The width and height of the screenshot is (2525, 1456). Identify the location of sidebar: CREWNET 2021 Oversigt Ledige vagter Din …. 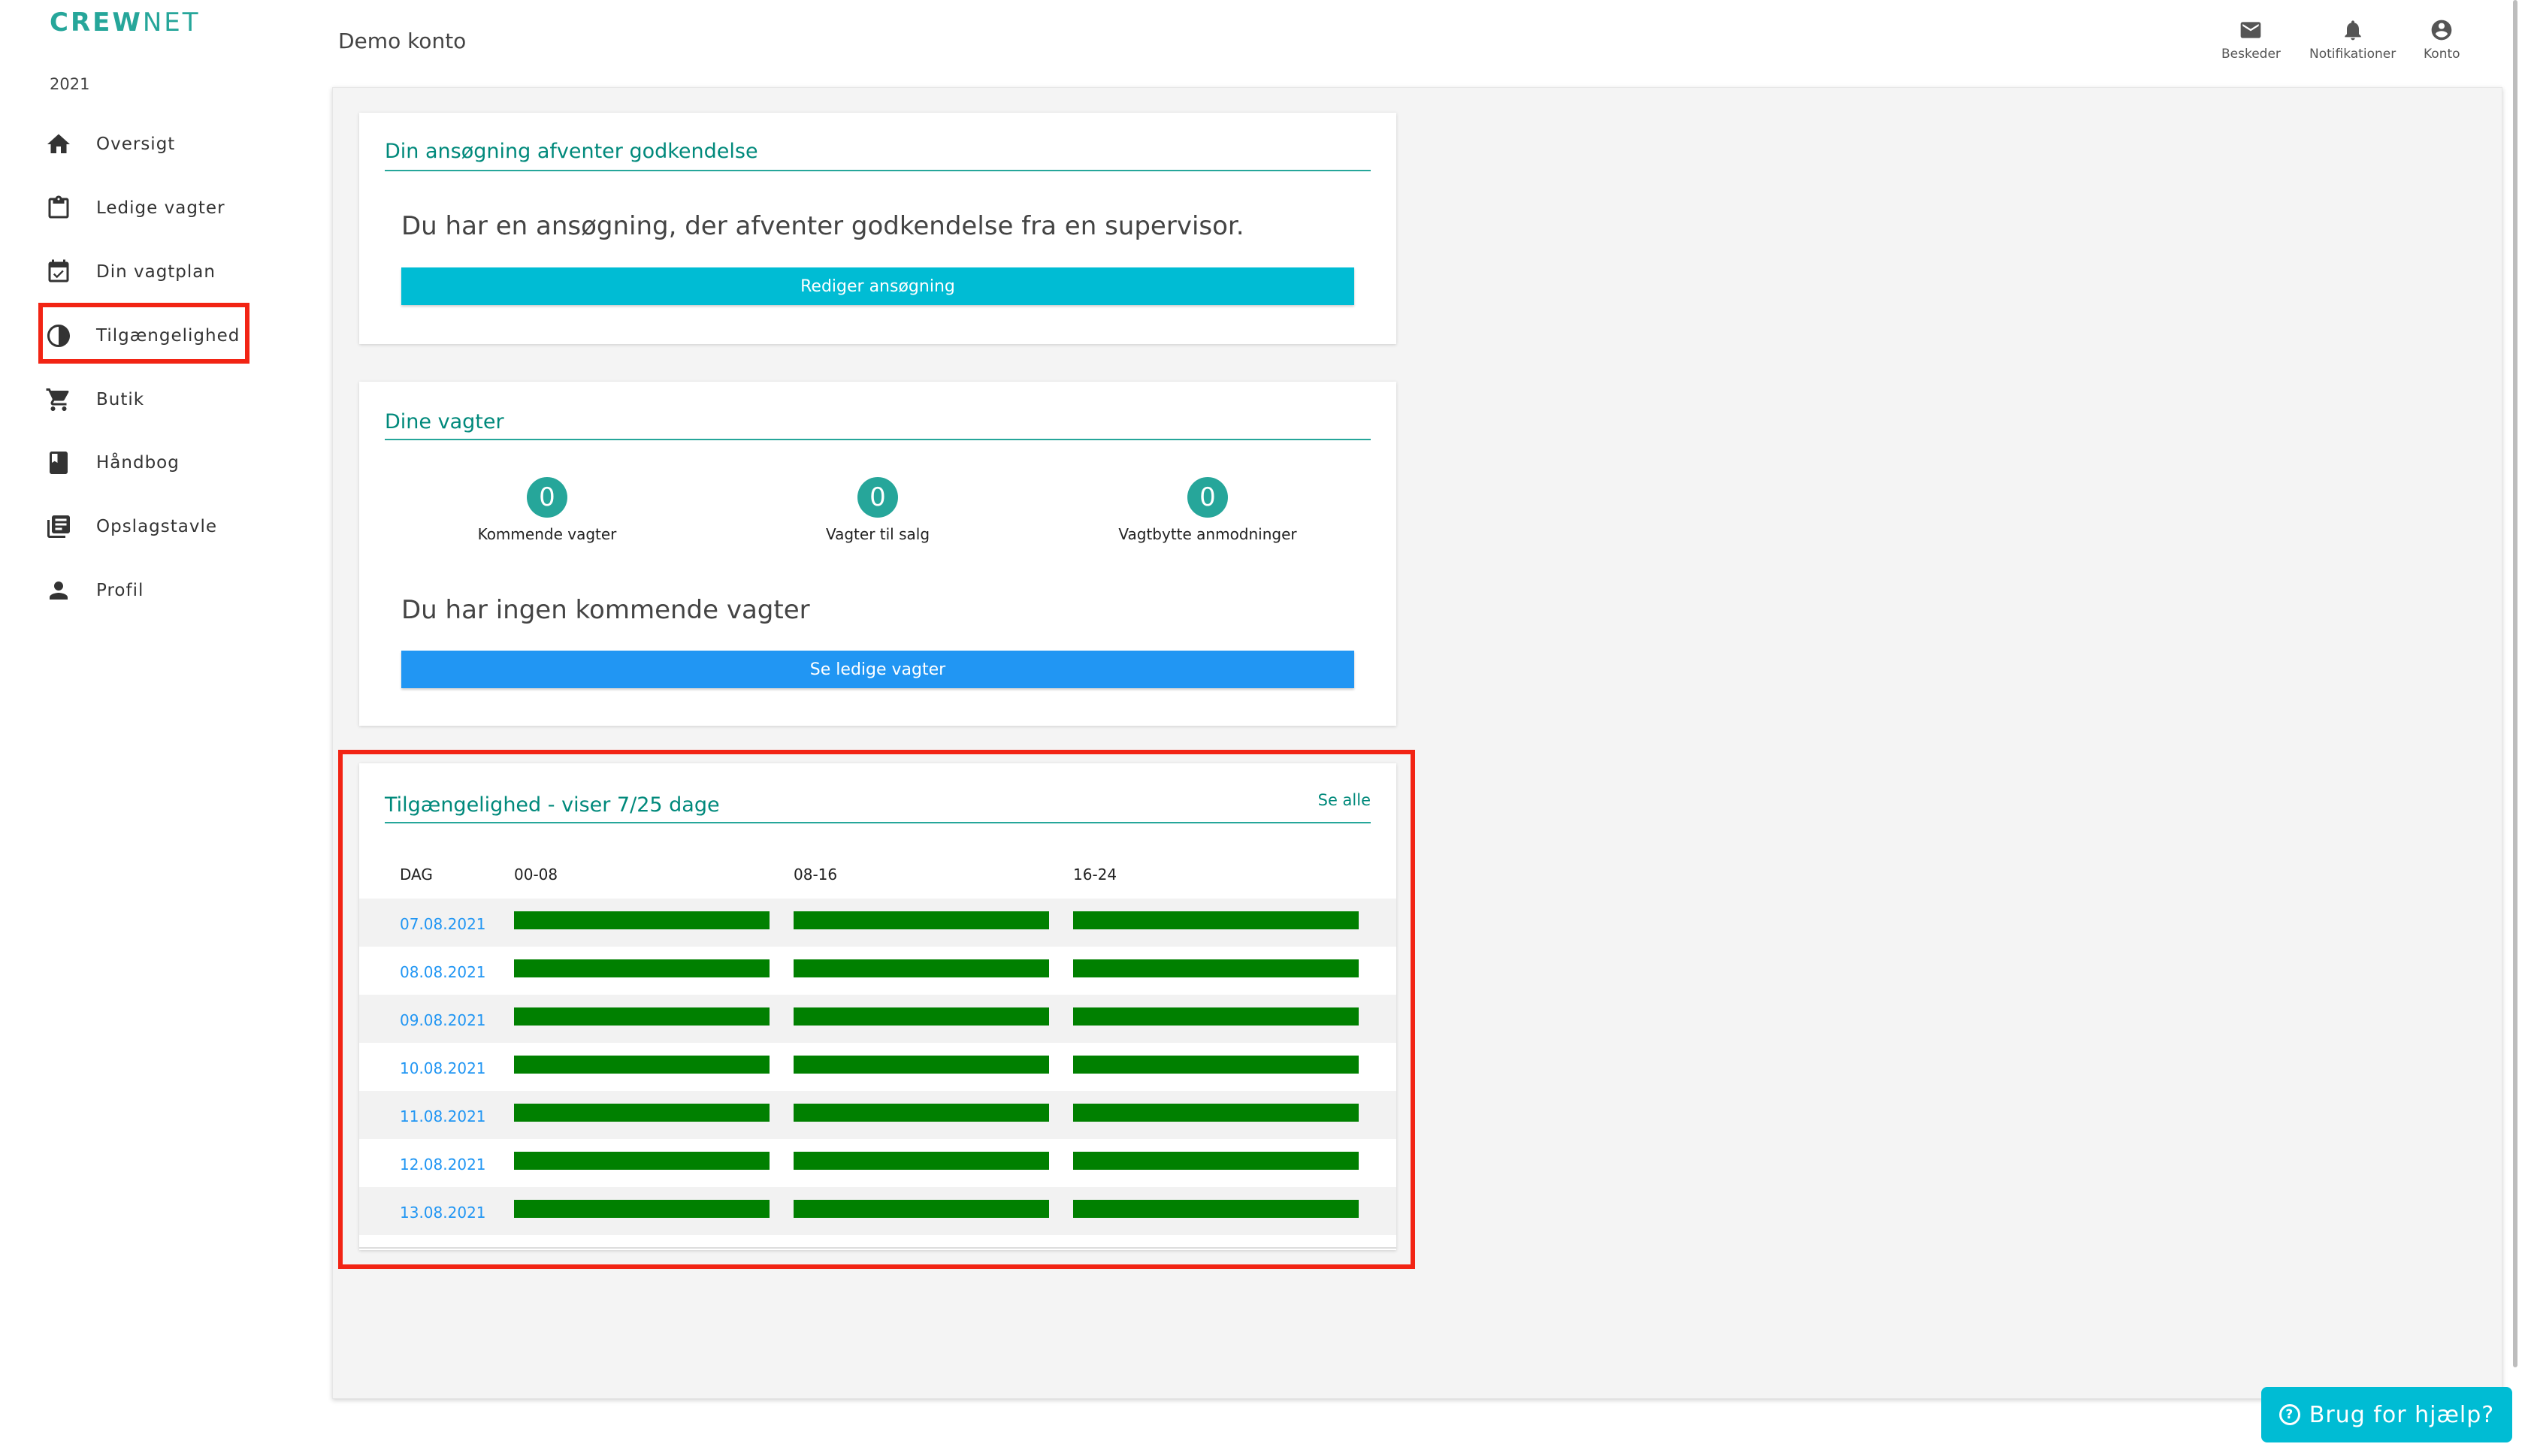
(158, 728).